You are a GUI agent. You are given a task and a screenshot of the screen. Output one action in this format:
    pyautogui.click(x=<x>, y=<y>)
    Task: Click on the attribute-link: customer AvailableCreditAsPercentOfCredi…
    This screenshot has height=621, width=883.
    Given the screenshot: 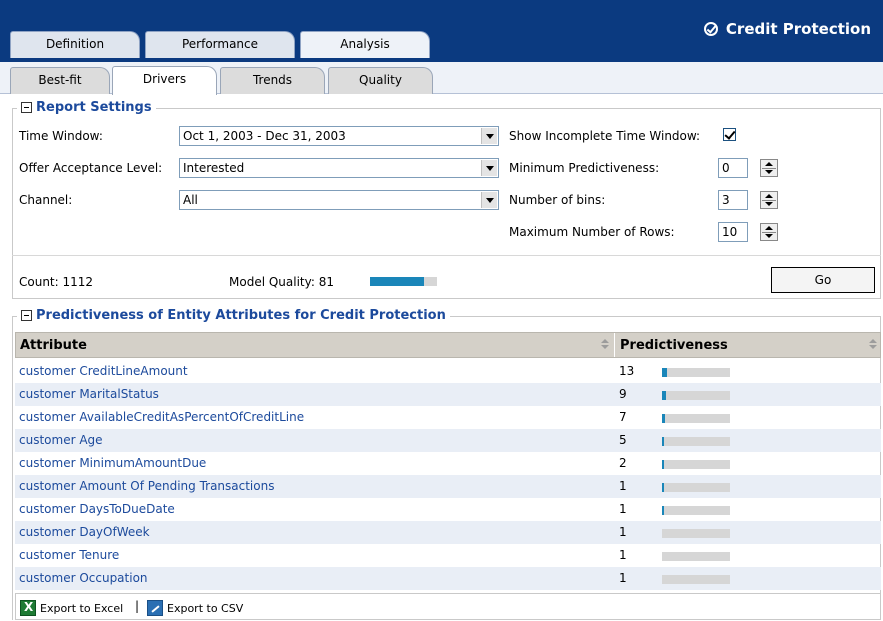 What is the action you would take?
    pyautogui.click(x=161, y=417)
    